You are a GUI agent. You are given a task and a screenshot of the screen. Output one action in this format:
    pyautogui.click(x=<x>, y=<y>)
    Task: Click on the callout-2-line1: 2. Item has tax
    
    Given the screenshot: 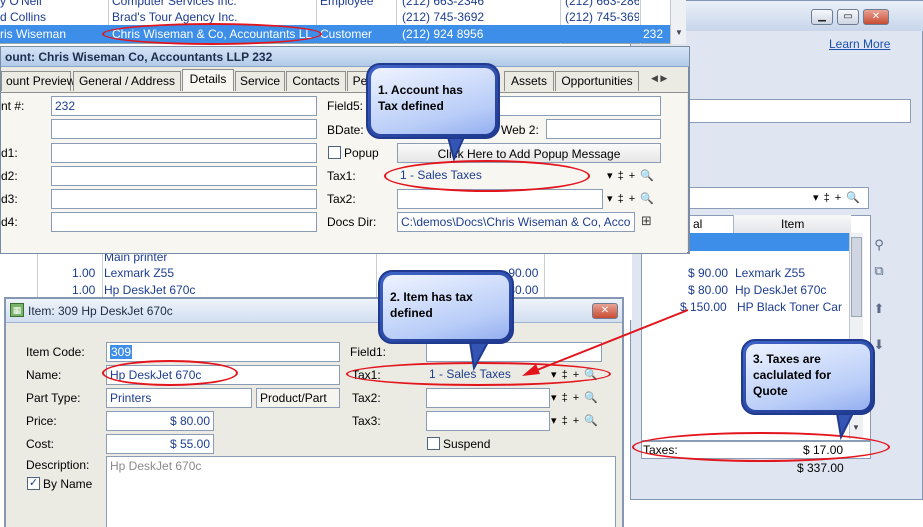 What is the action you would take?
    pyautogui.click(x=431, y=297)
    